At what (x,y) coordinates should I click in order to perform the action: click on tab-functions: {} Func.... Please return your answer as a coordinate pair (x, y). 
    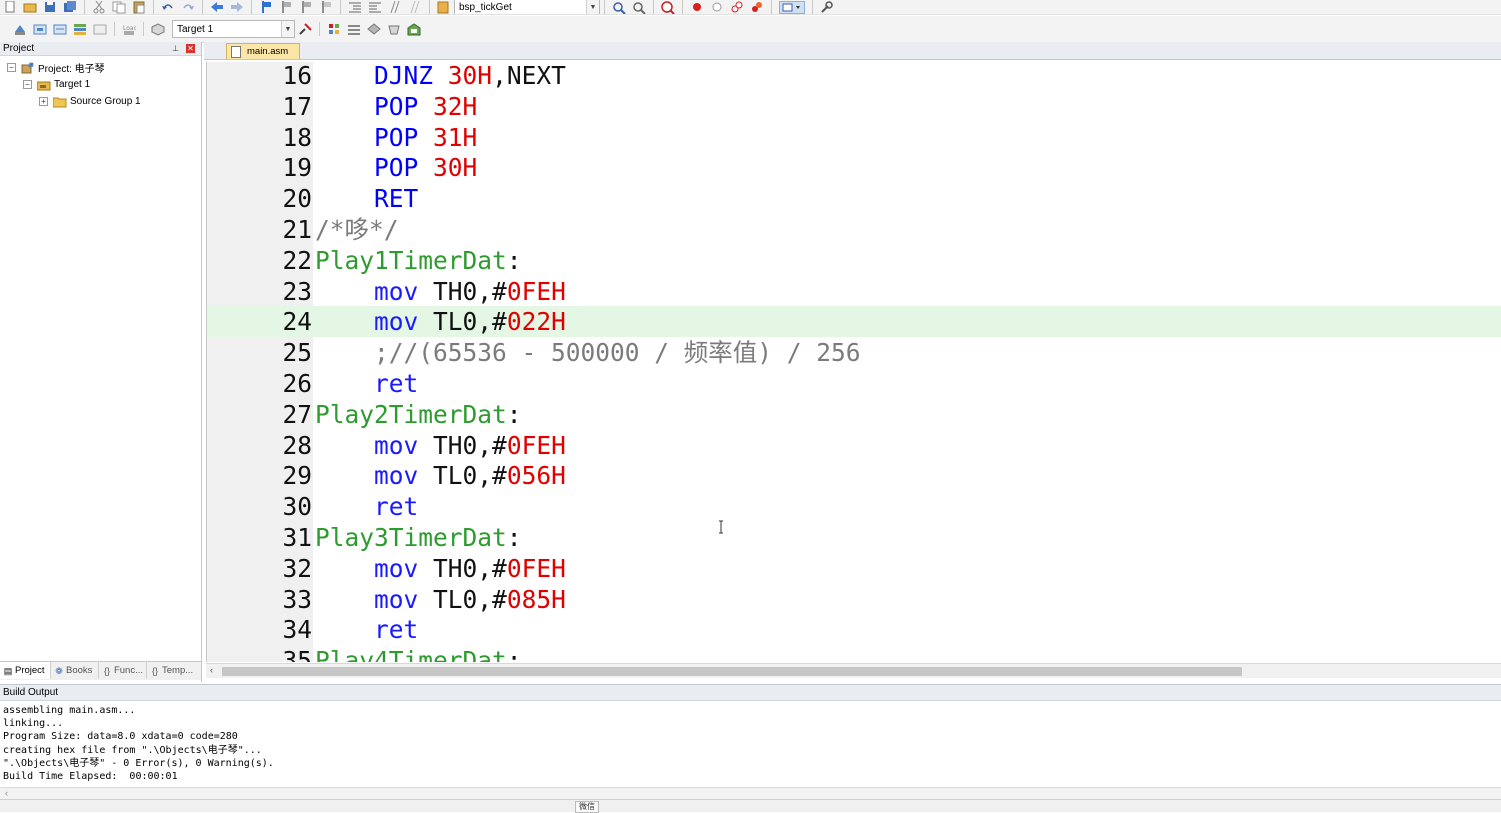
    Looking at the image, I should click on (123, 670).